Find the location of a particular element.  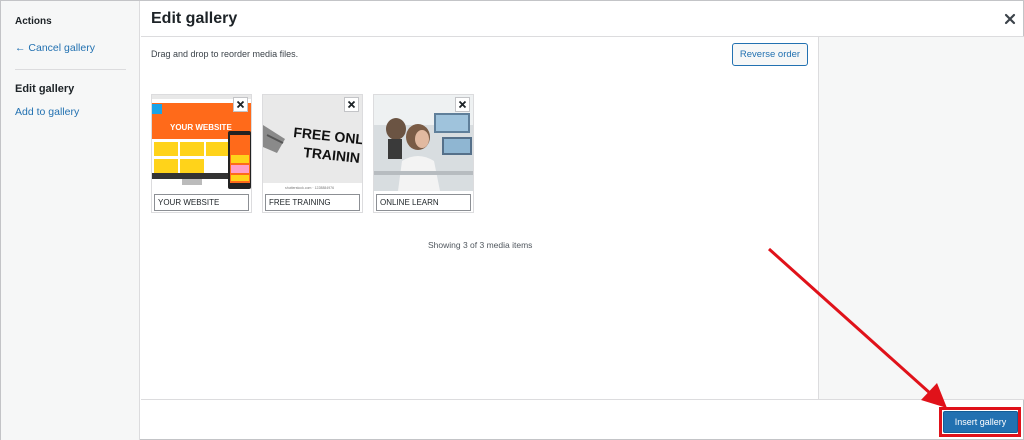

sidebar-item-add-to-gallery: Add to gallery is located at coordinates (47, 112).